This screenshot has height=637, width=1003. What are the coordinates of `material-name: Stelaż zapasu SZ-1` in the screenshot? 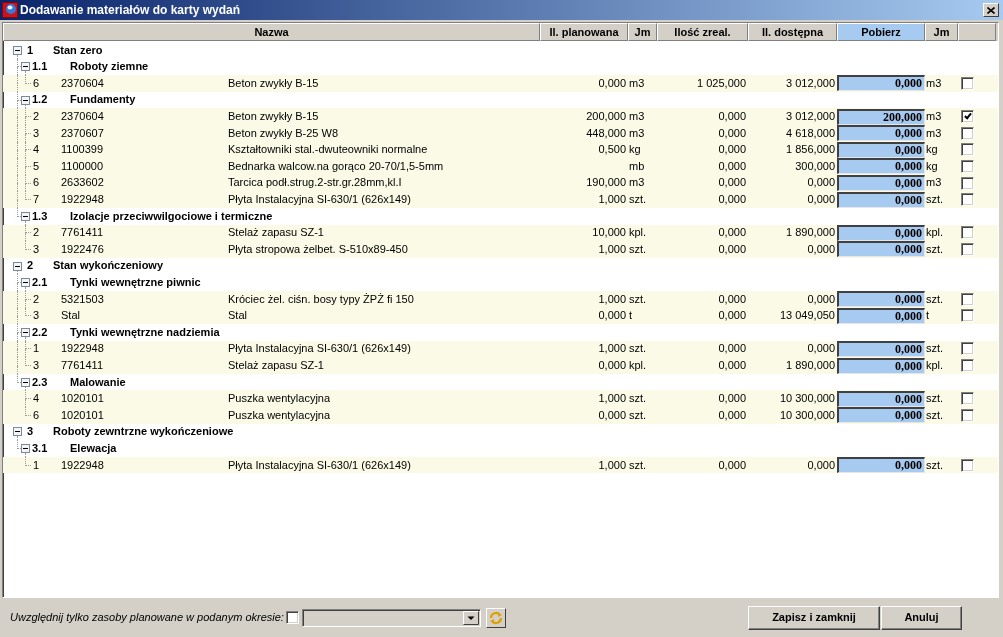 It's located at (276, 233).